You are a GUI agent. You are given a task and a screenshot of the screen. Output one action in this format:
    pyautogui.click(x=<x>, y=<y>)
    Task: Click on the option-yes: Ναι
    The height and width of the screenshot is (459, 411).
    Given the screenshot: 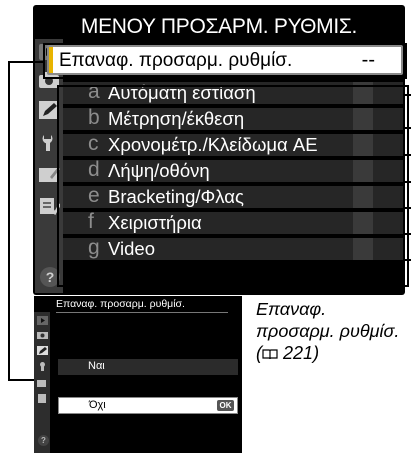 What is the action you would take?
    pyautogui.click(x=148, y=367)
    